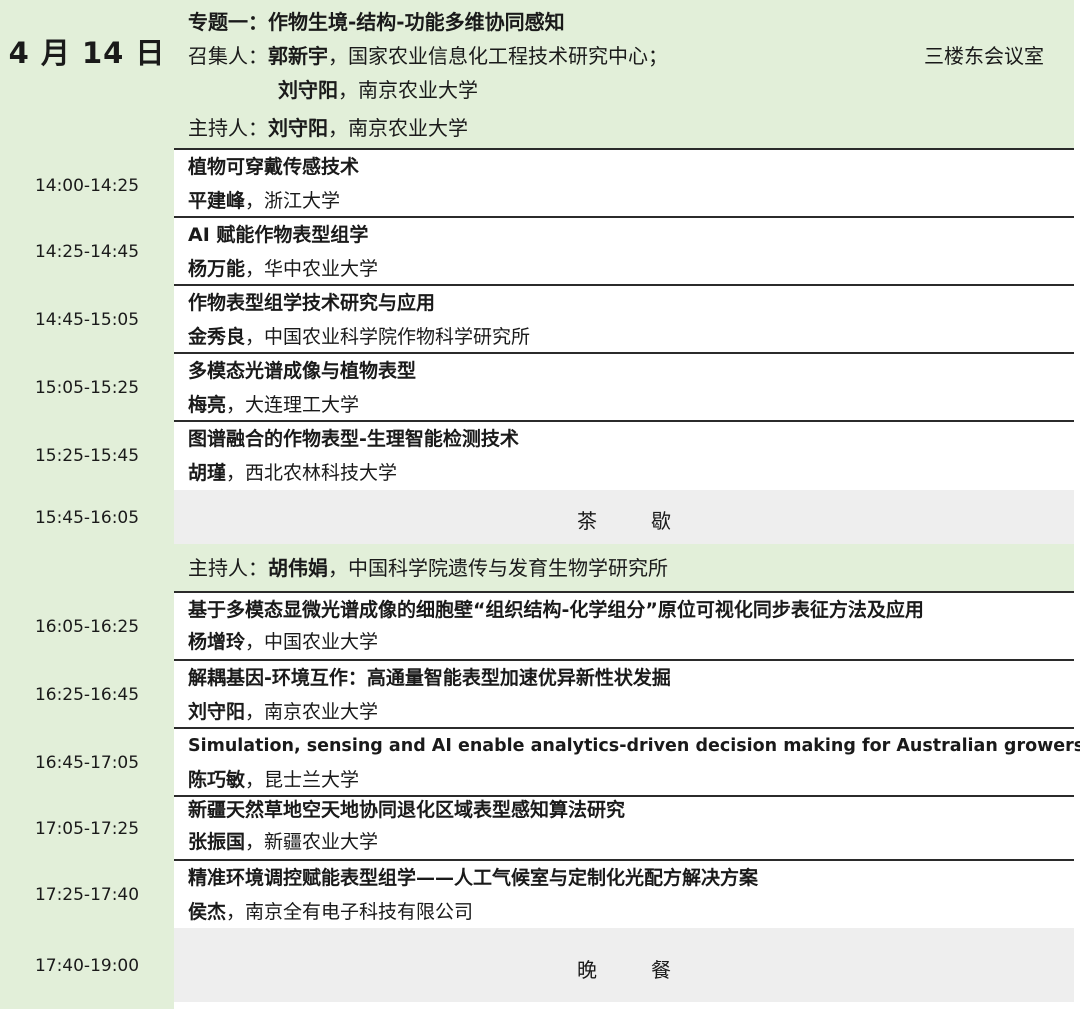 This screenshot has height=1009, width=1080. Describe the element at coordinates (207, 473) in the screenshot. I see `speaker-name: 胡瑾` at that location.